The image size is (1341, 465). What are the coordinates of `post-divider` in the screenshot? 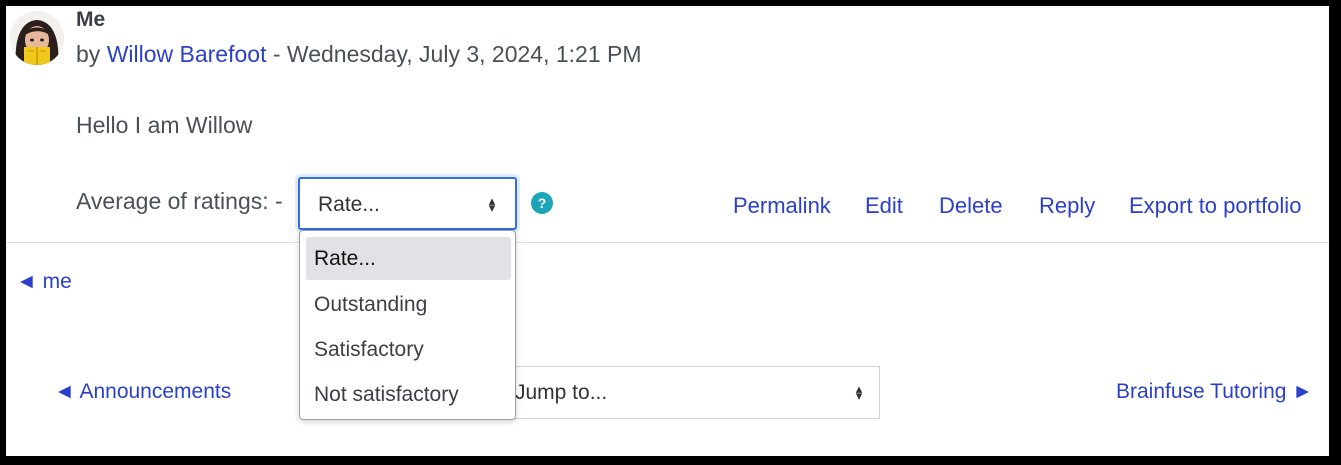 It's located at (667, 242).